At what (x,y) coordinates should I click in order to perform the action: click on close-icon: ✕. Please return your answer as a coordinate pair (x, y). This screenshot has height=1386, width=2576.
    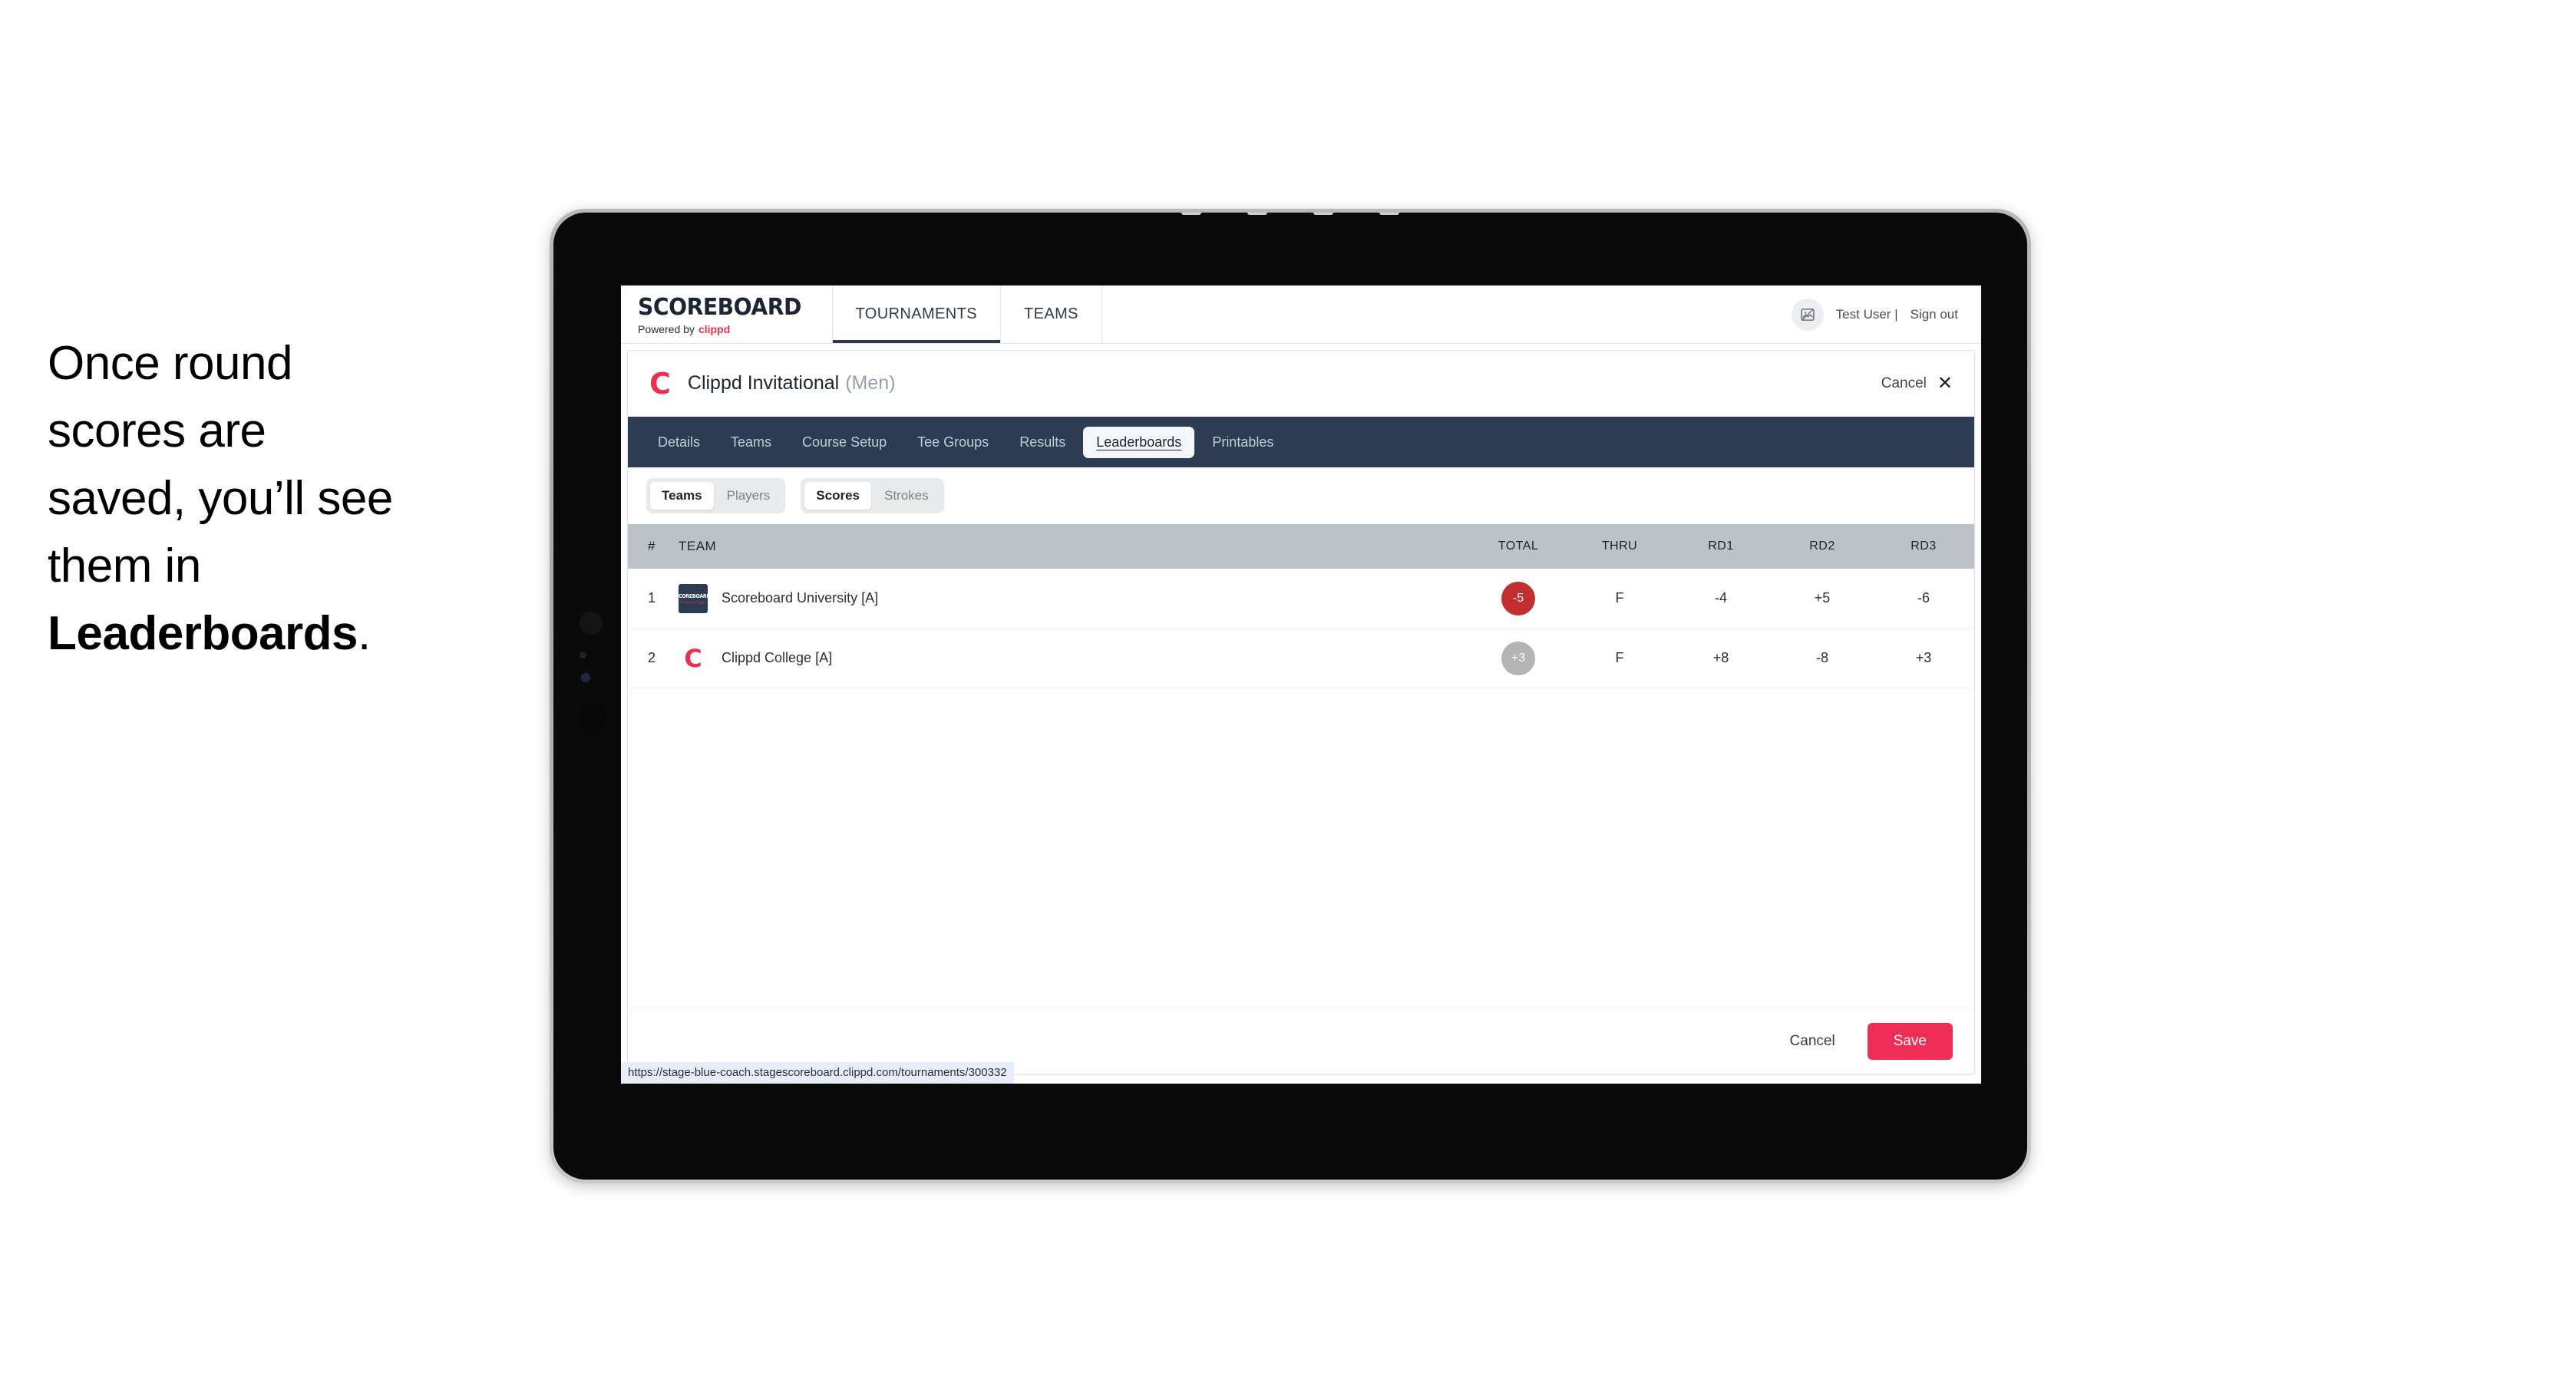
    Looking at the image, I should click on (1945, 383).